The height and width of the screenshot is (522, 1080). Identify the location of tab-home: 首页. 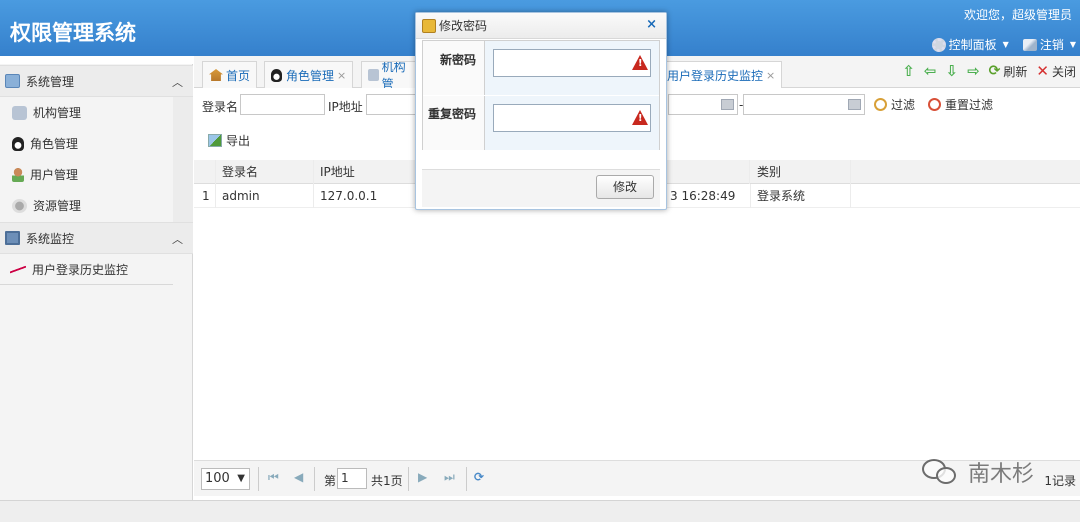
(230, 74).